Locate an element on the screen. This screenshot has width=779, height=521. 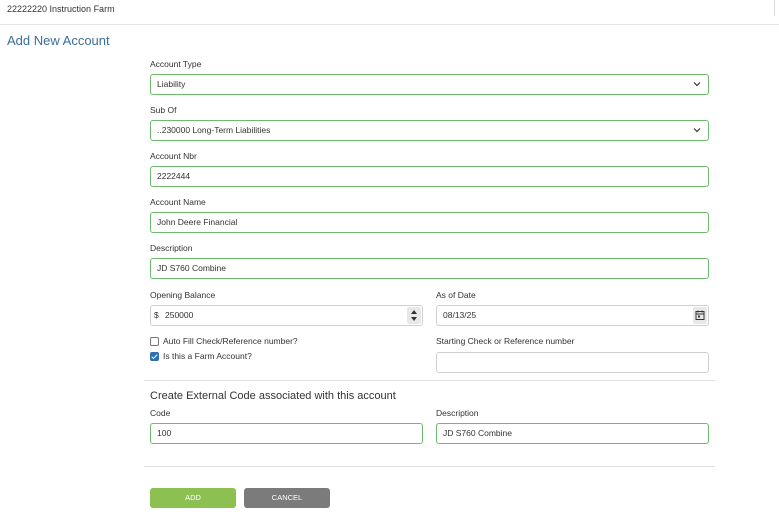
spin-up-icon is located at coordinates (414, 312).